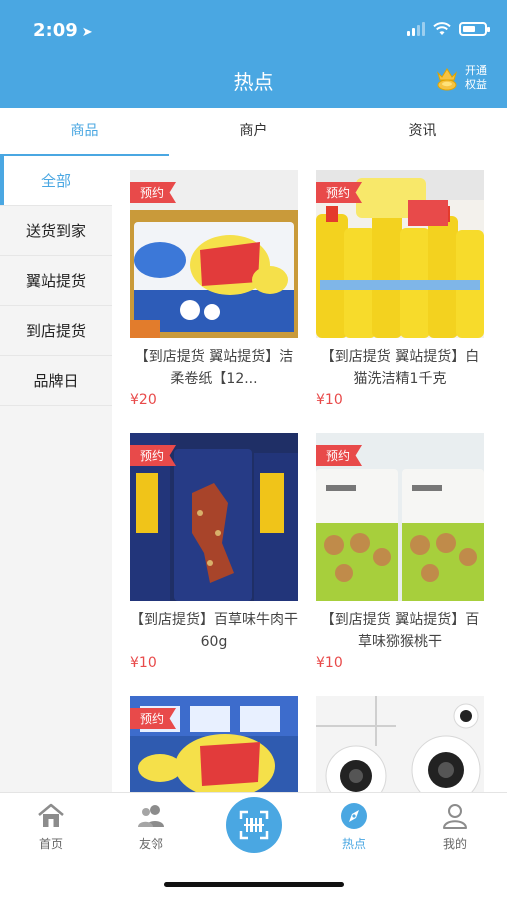 The width and height of the screenshot is (507, 900). I want to click on crown-coin-icon, so click(447, 79).